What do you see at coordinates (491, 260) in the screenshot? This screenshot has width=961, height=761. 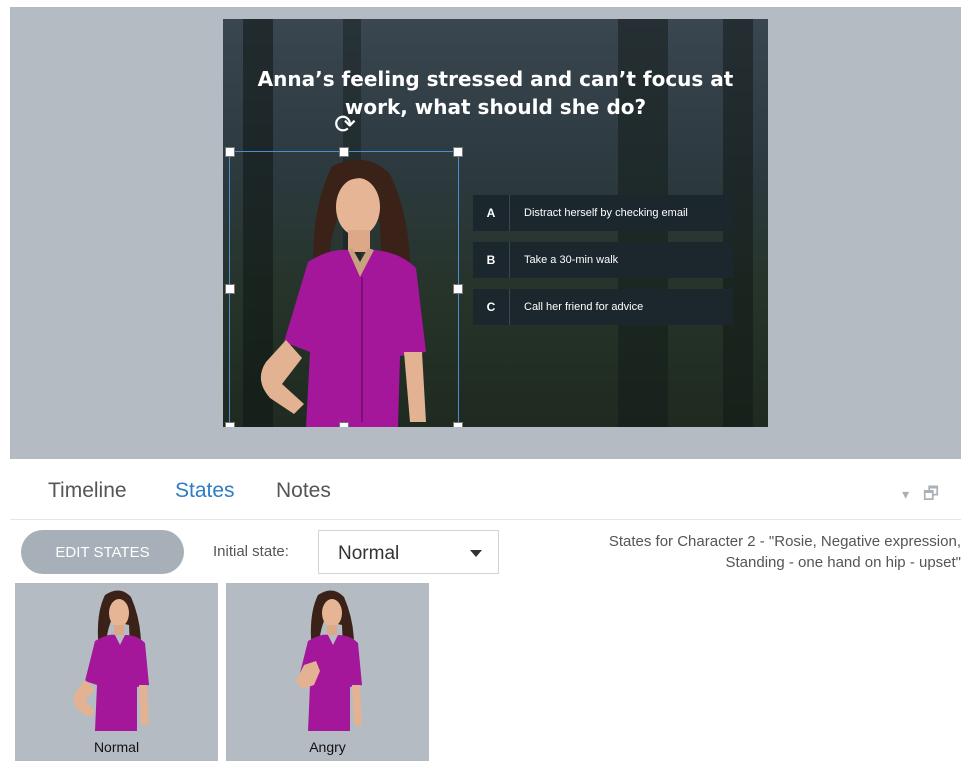 I see `answer-letter: B` at bounding box center [491, 260].